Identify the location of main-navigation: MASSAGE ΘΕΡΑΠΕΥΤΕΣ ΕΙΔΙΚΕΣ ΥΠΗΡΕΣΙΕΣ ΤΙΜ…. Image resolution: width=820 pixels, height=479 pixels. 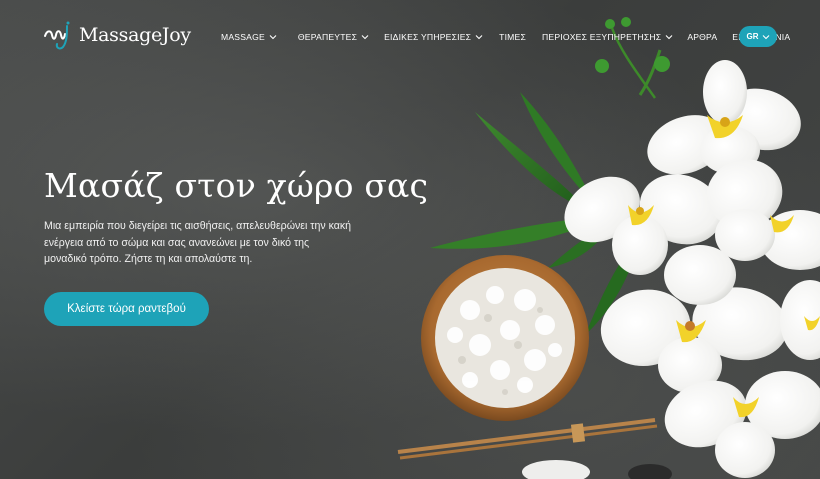
(505, 37).